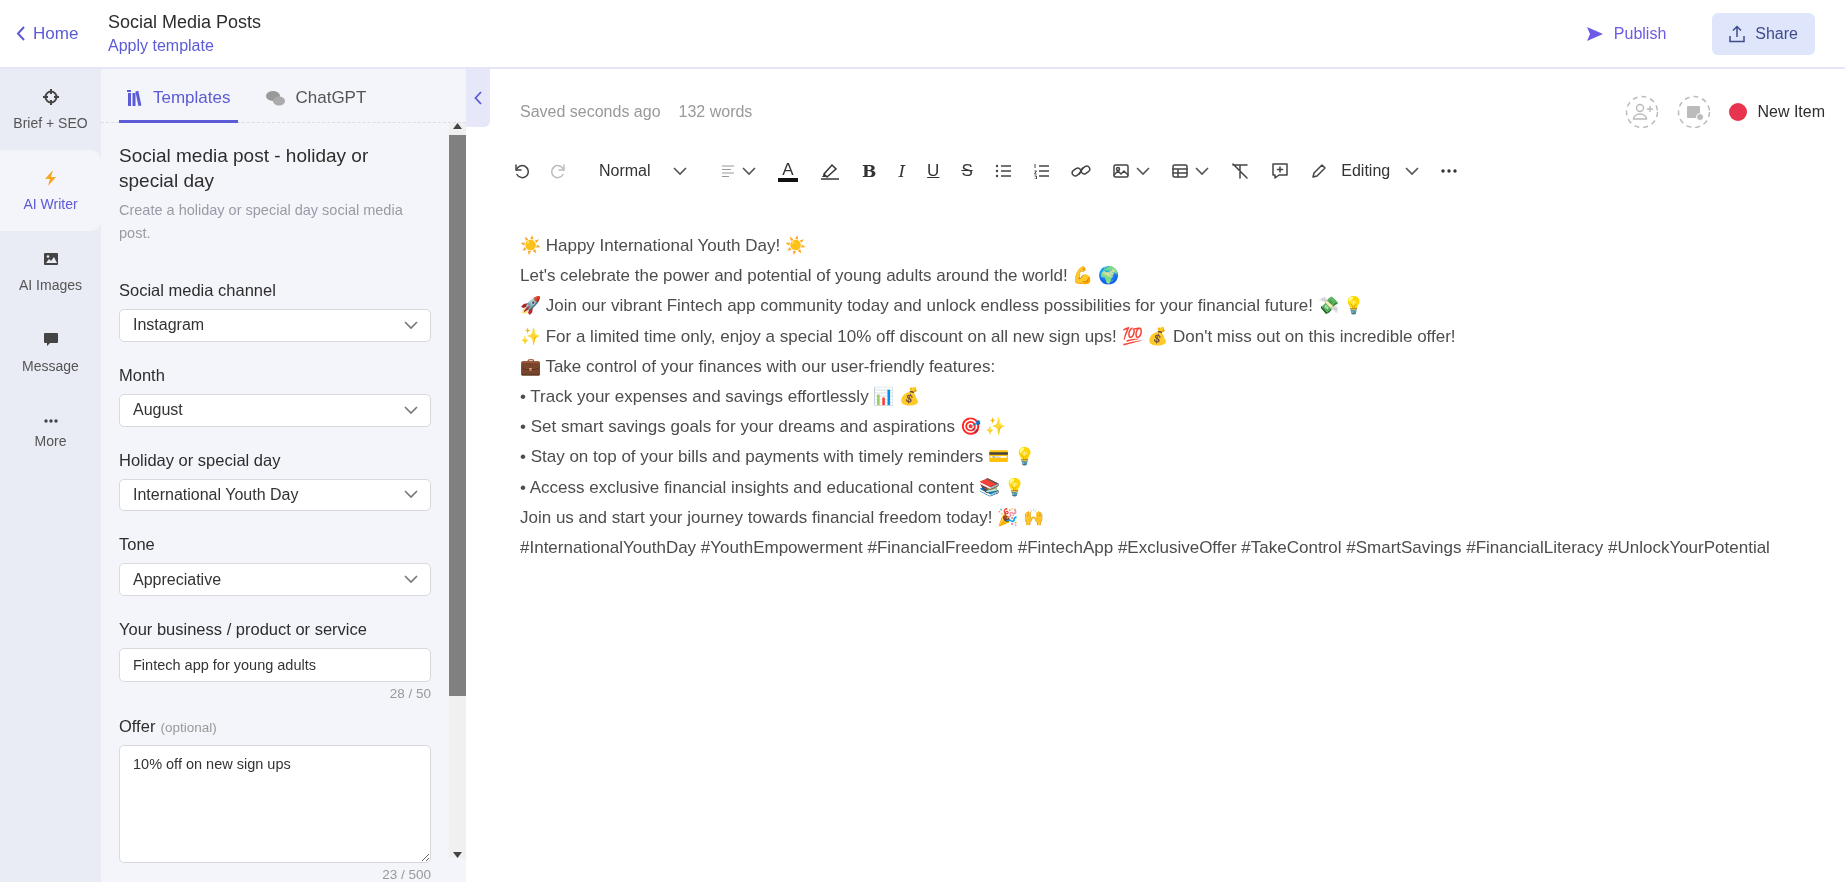 The height and width of the screenshot is (882, 1845). I want to click on share-button: Share, so click(1763, 33).